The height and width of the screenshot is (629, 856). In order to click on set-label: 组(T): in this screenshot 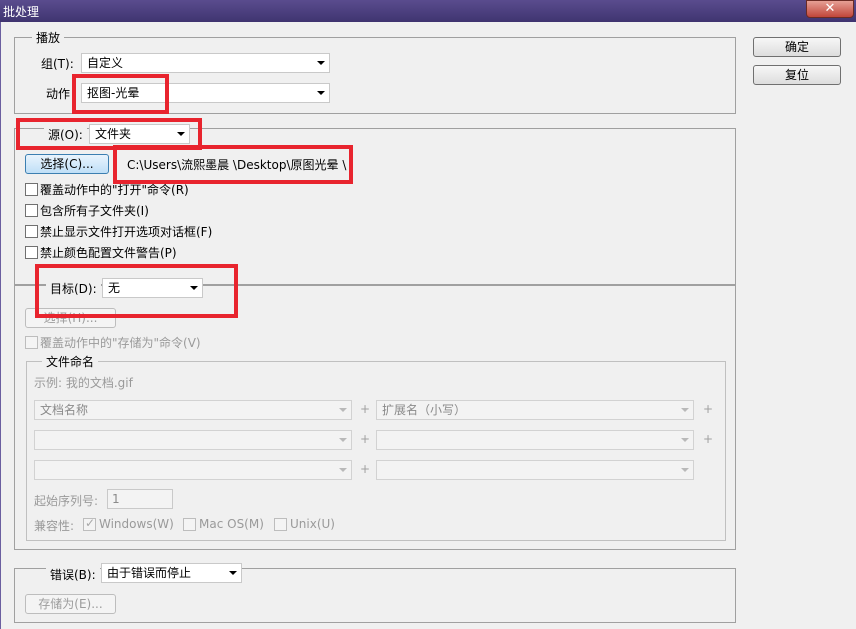, I will do `click(57, 64)`.